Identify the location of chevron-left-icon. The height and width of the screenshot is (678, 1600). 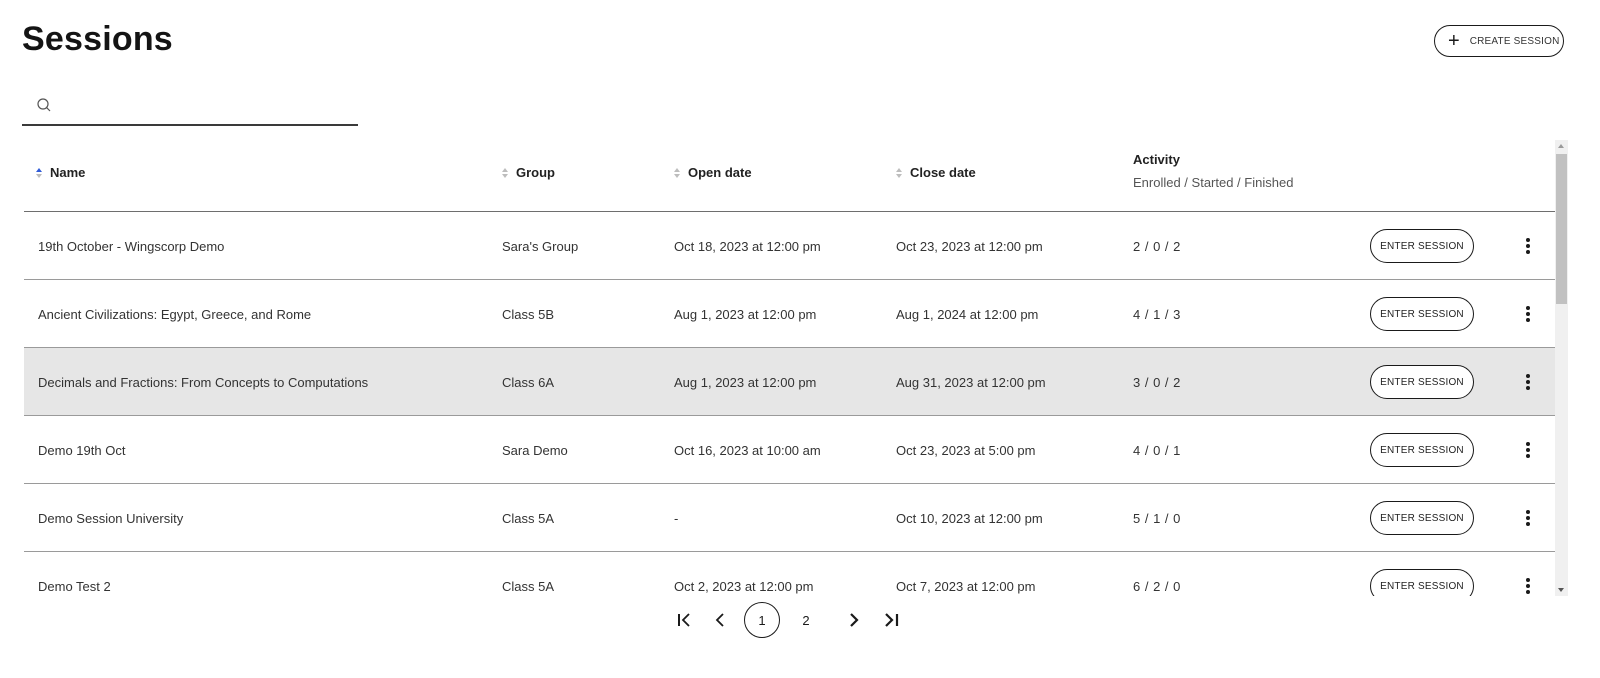
(719, 620).